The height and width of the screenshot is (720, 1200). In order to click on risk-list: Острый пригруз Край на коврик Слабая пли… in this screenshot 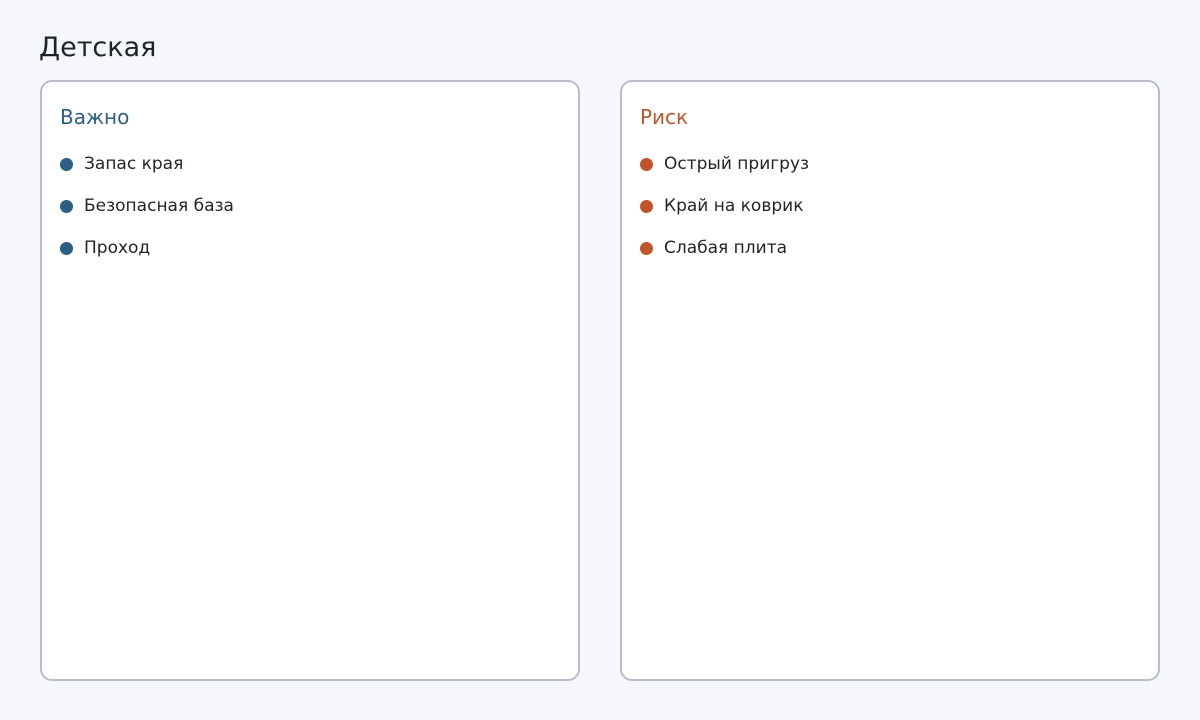, I will do `click(890, 215)`.